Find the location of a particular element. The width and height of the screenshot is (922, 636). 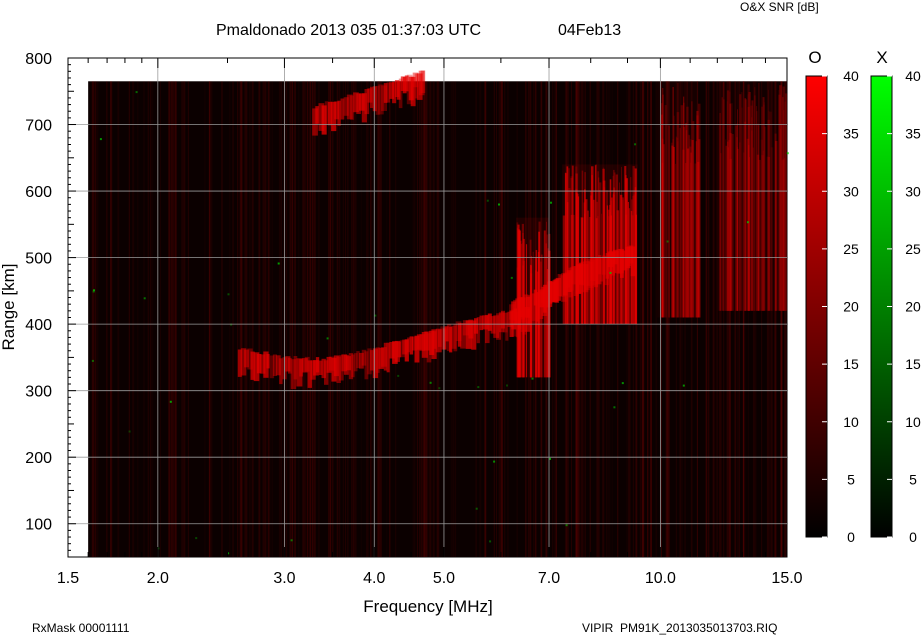

colorbar-tick-label: 5 is located at coordinates (913, 479).